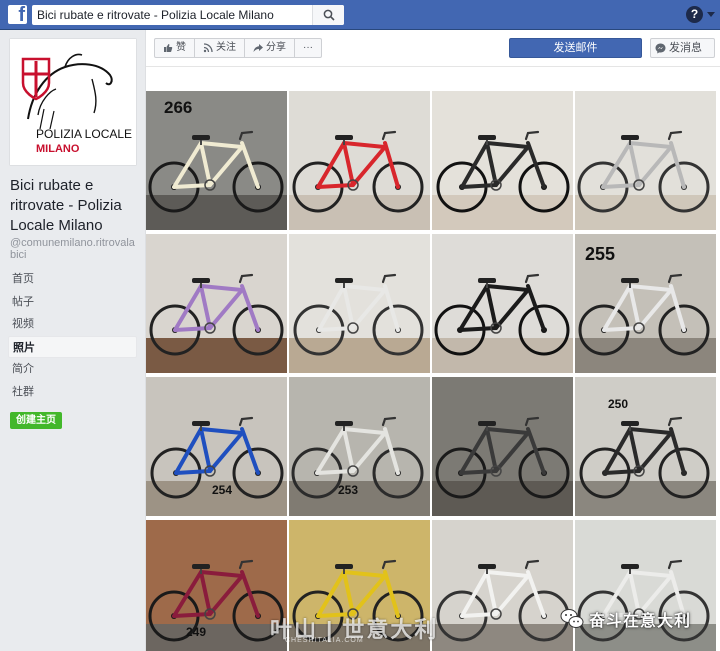  What do you see at coordinates (72, 392) in the screenshot?
I see `nav-item-community: 社群` at bounding box center [72, 392].